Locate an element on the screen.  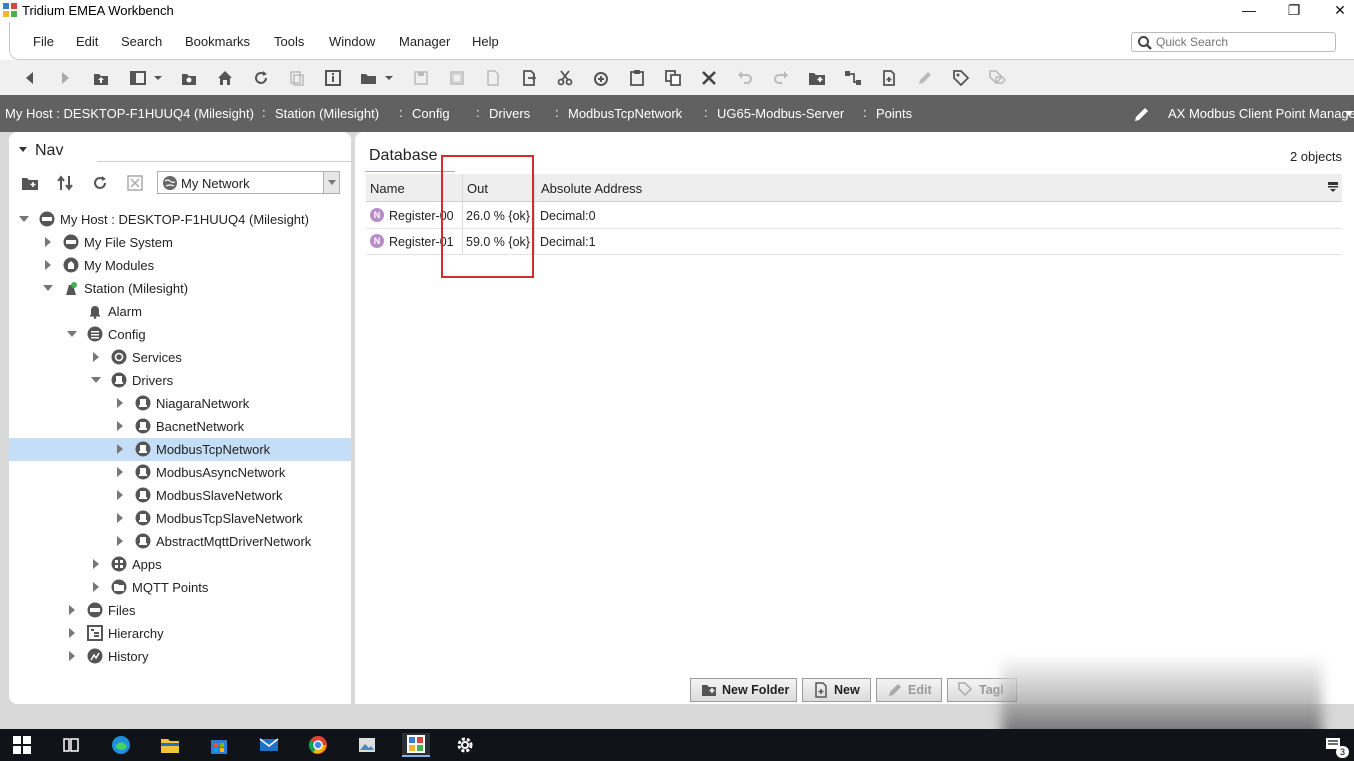
nav-tab: Nav is located at coordinates (53, 147).